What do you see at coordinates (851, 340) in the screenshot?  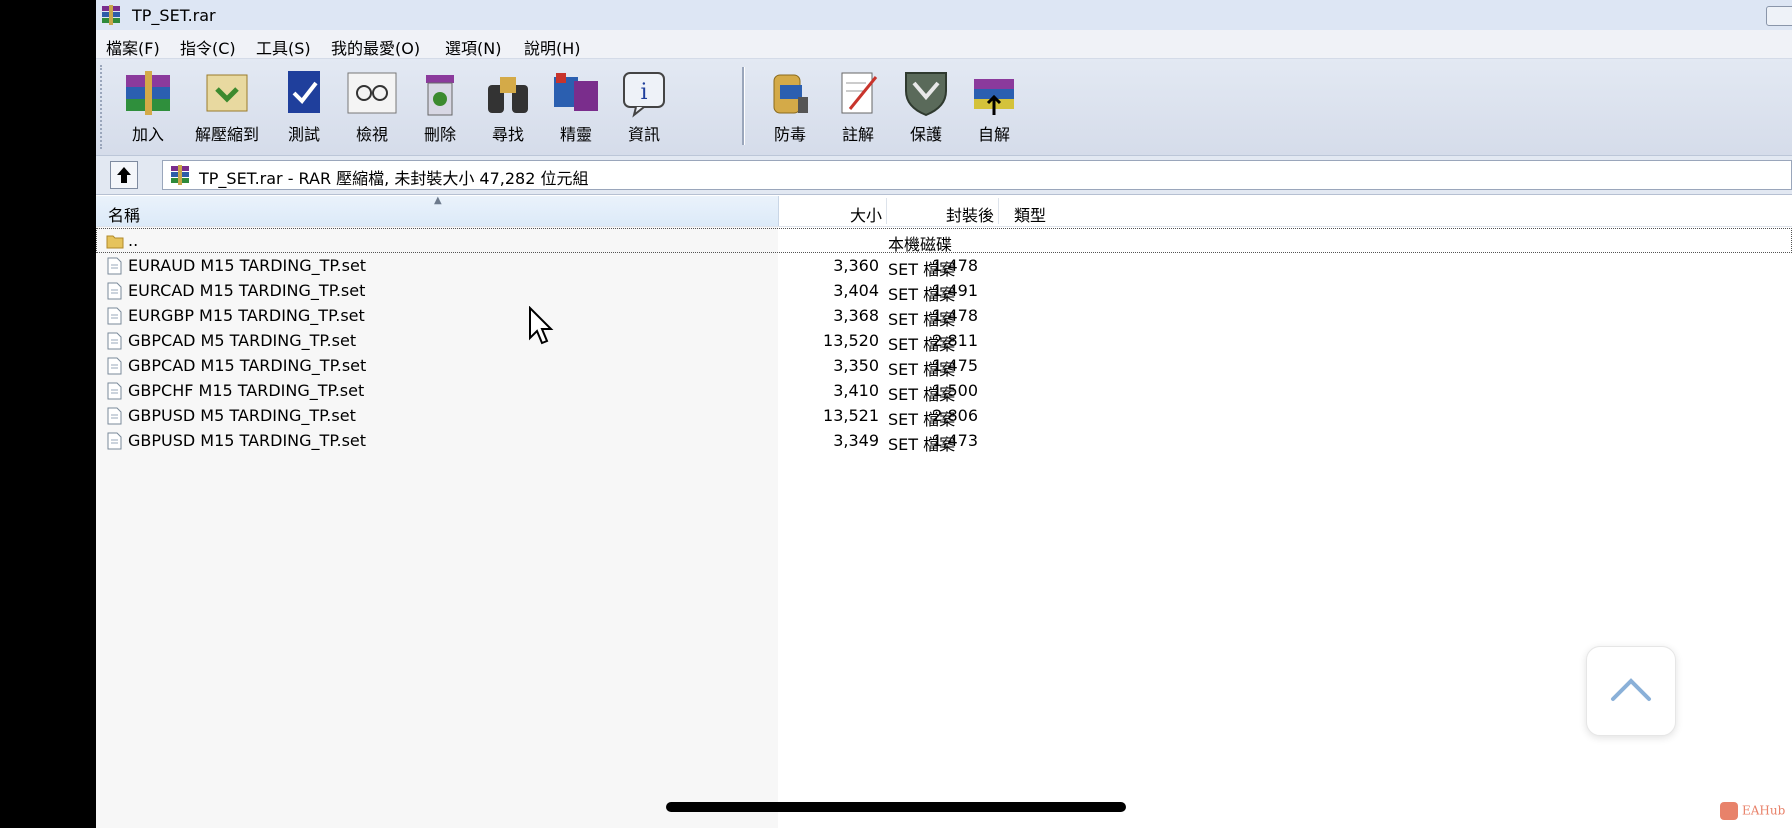 I see `file-size: 13,520` at bounding box center [851, 340].